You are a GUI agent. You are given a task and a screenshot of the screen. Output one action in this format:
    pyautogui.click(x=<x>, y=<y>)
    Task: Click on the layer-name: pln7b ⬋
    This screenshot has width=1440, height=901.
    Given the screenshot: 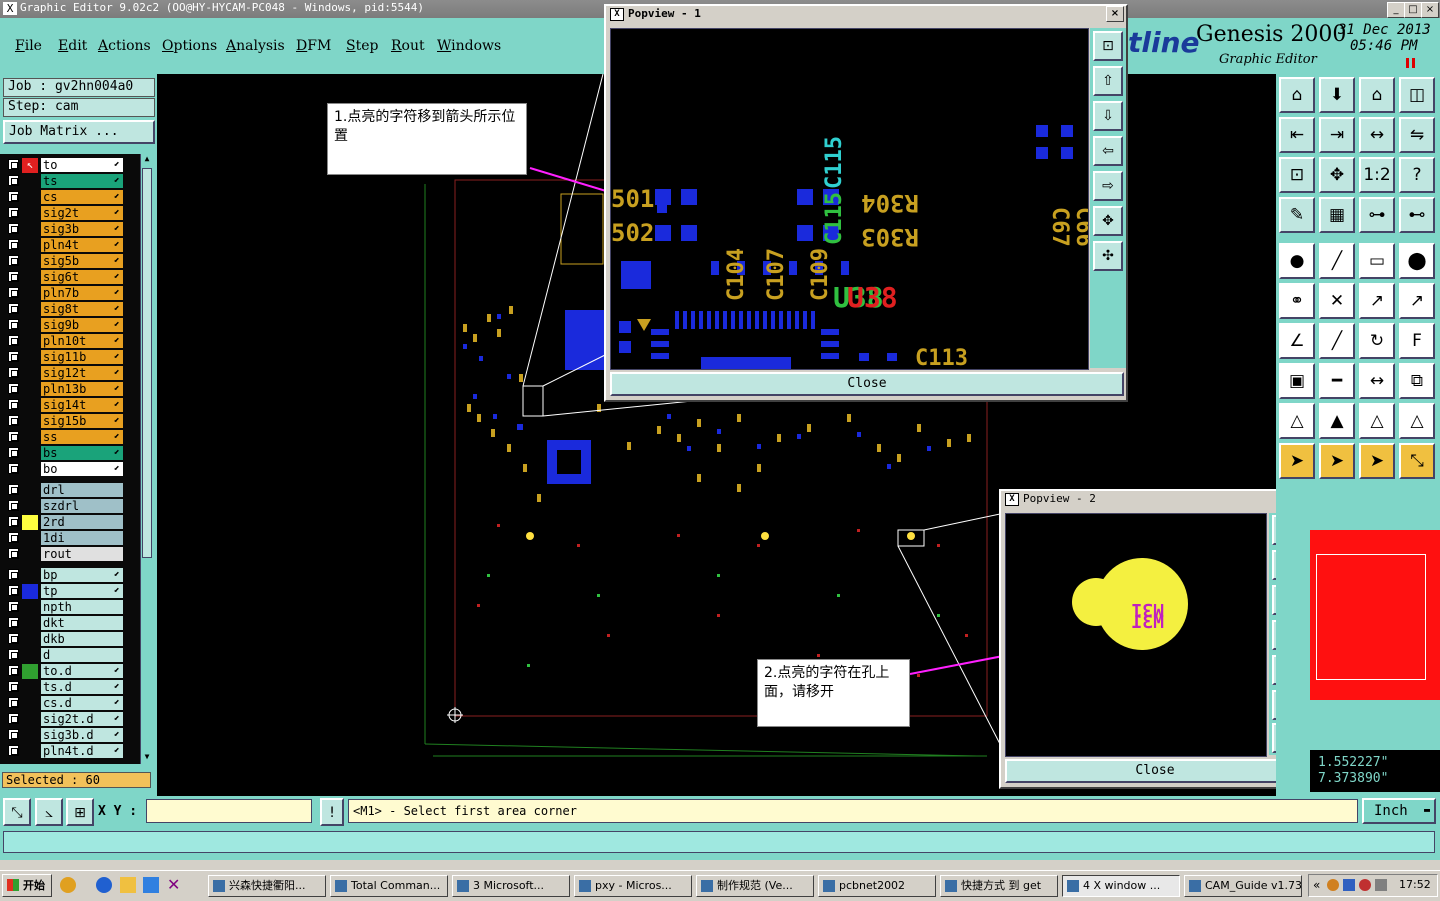 What is the action you would take?
    pyautogui.click(x=82, y=293)
    